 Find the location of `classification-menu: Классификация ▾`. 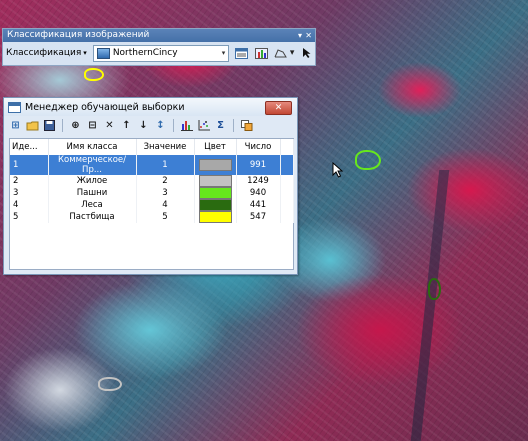

classification-menu: Классификация ▾ is located at coordinates (46, 53).